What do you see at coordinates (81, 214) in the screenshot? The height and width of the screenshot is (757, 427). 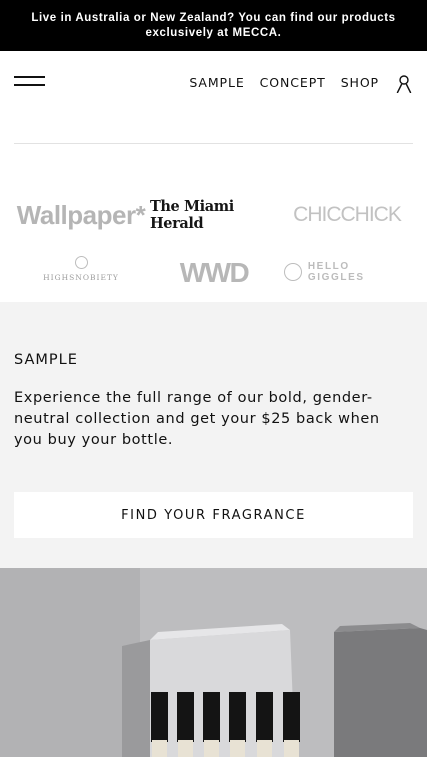 I see `wallpaper-logo: Wallpaper*` at bounding box center [81, 214].